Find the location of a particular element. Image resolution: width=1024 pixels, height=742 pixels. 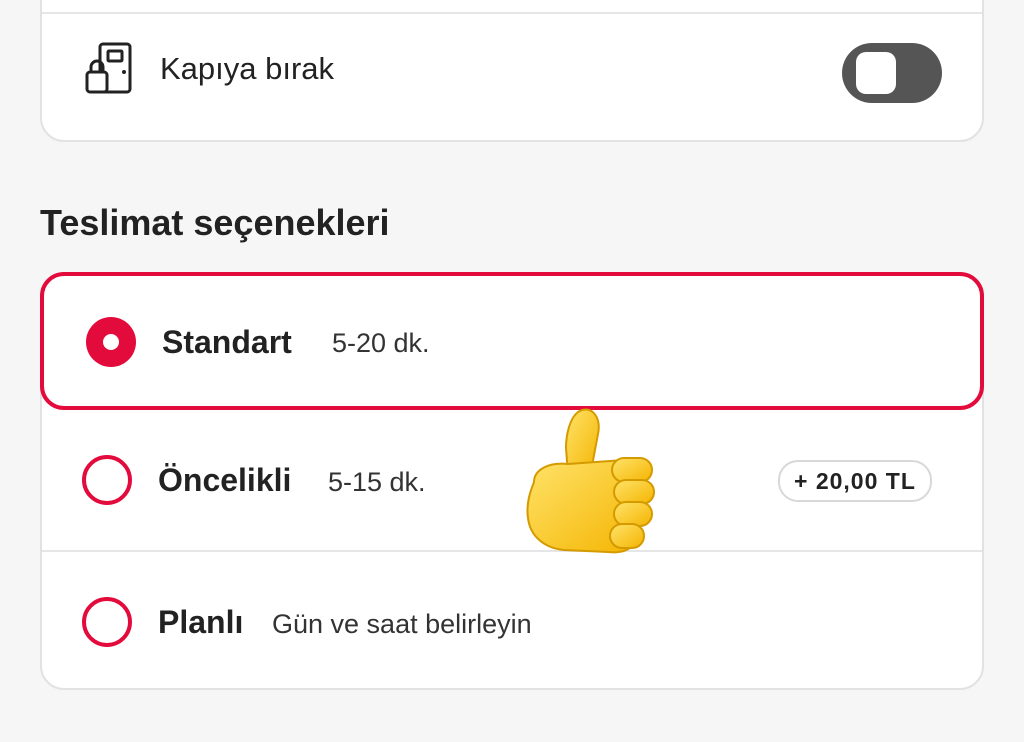

door-package-icon is located at coordinates (108, 68).